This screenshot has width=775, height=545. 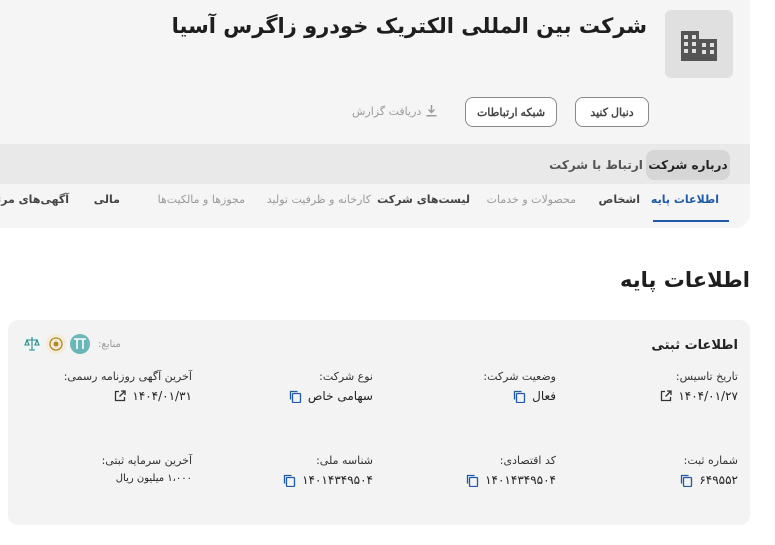 I want to click on field-label: شماره ثبت:, so click(x=710, y=460).